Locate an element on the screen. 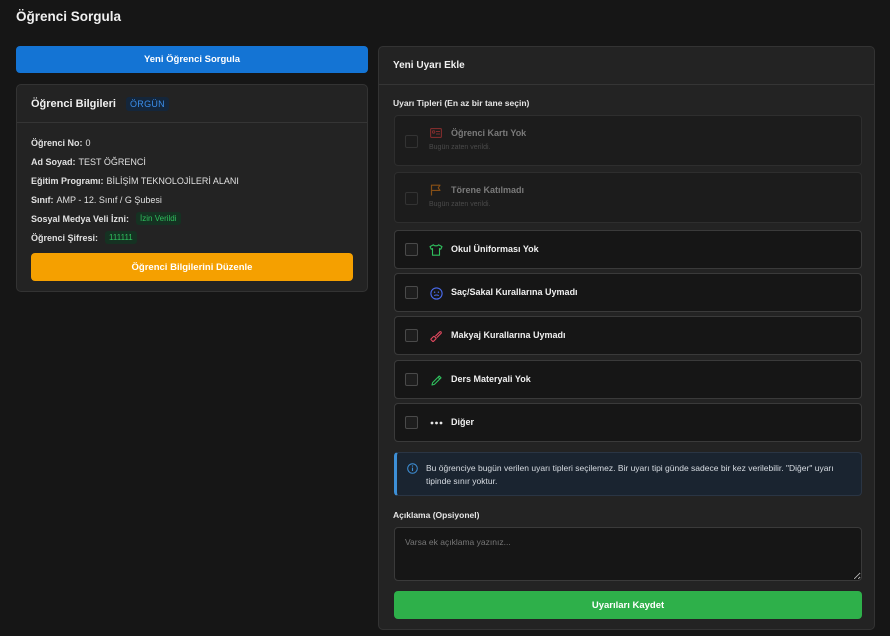 The image size is (890, 636). dots-icon is located at coordinates (436, 423).